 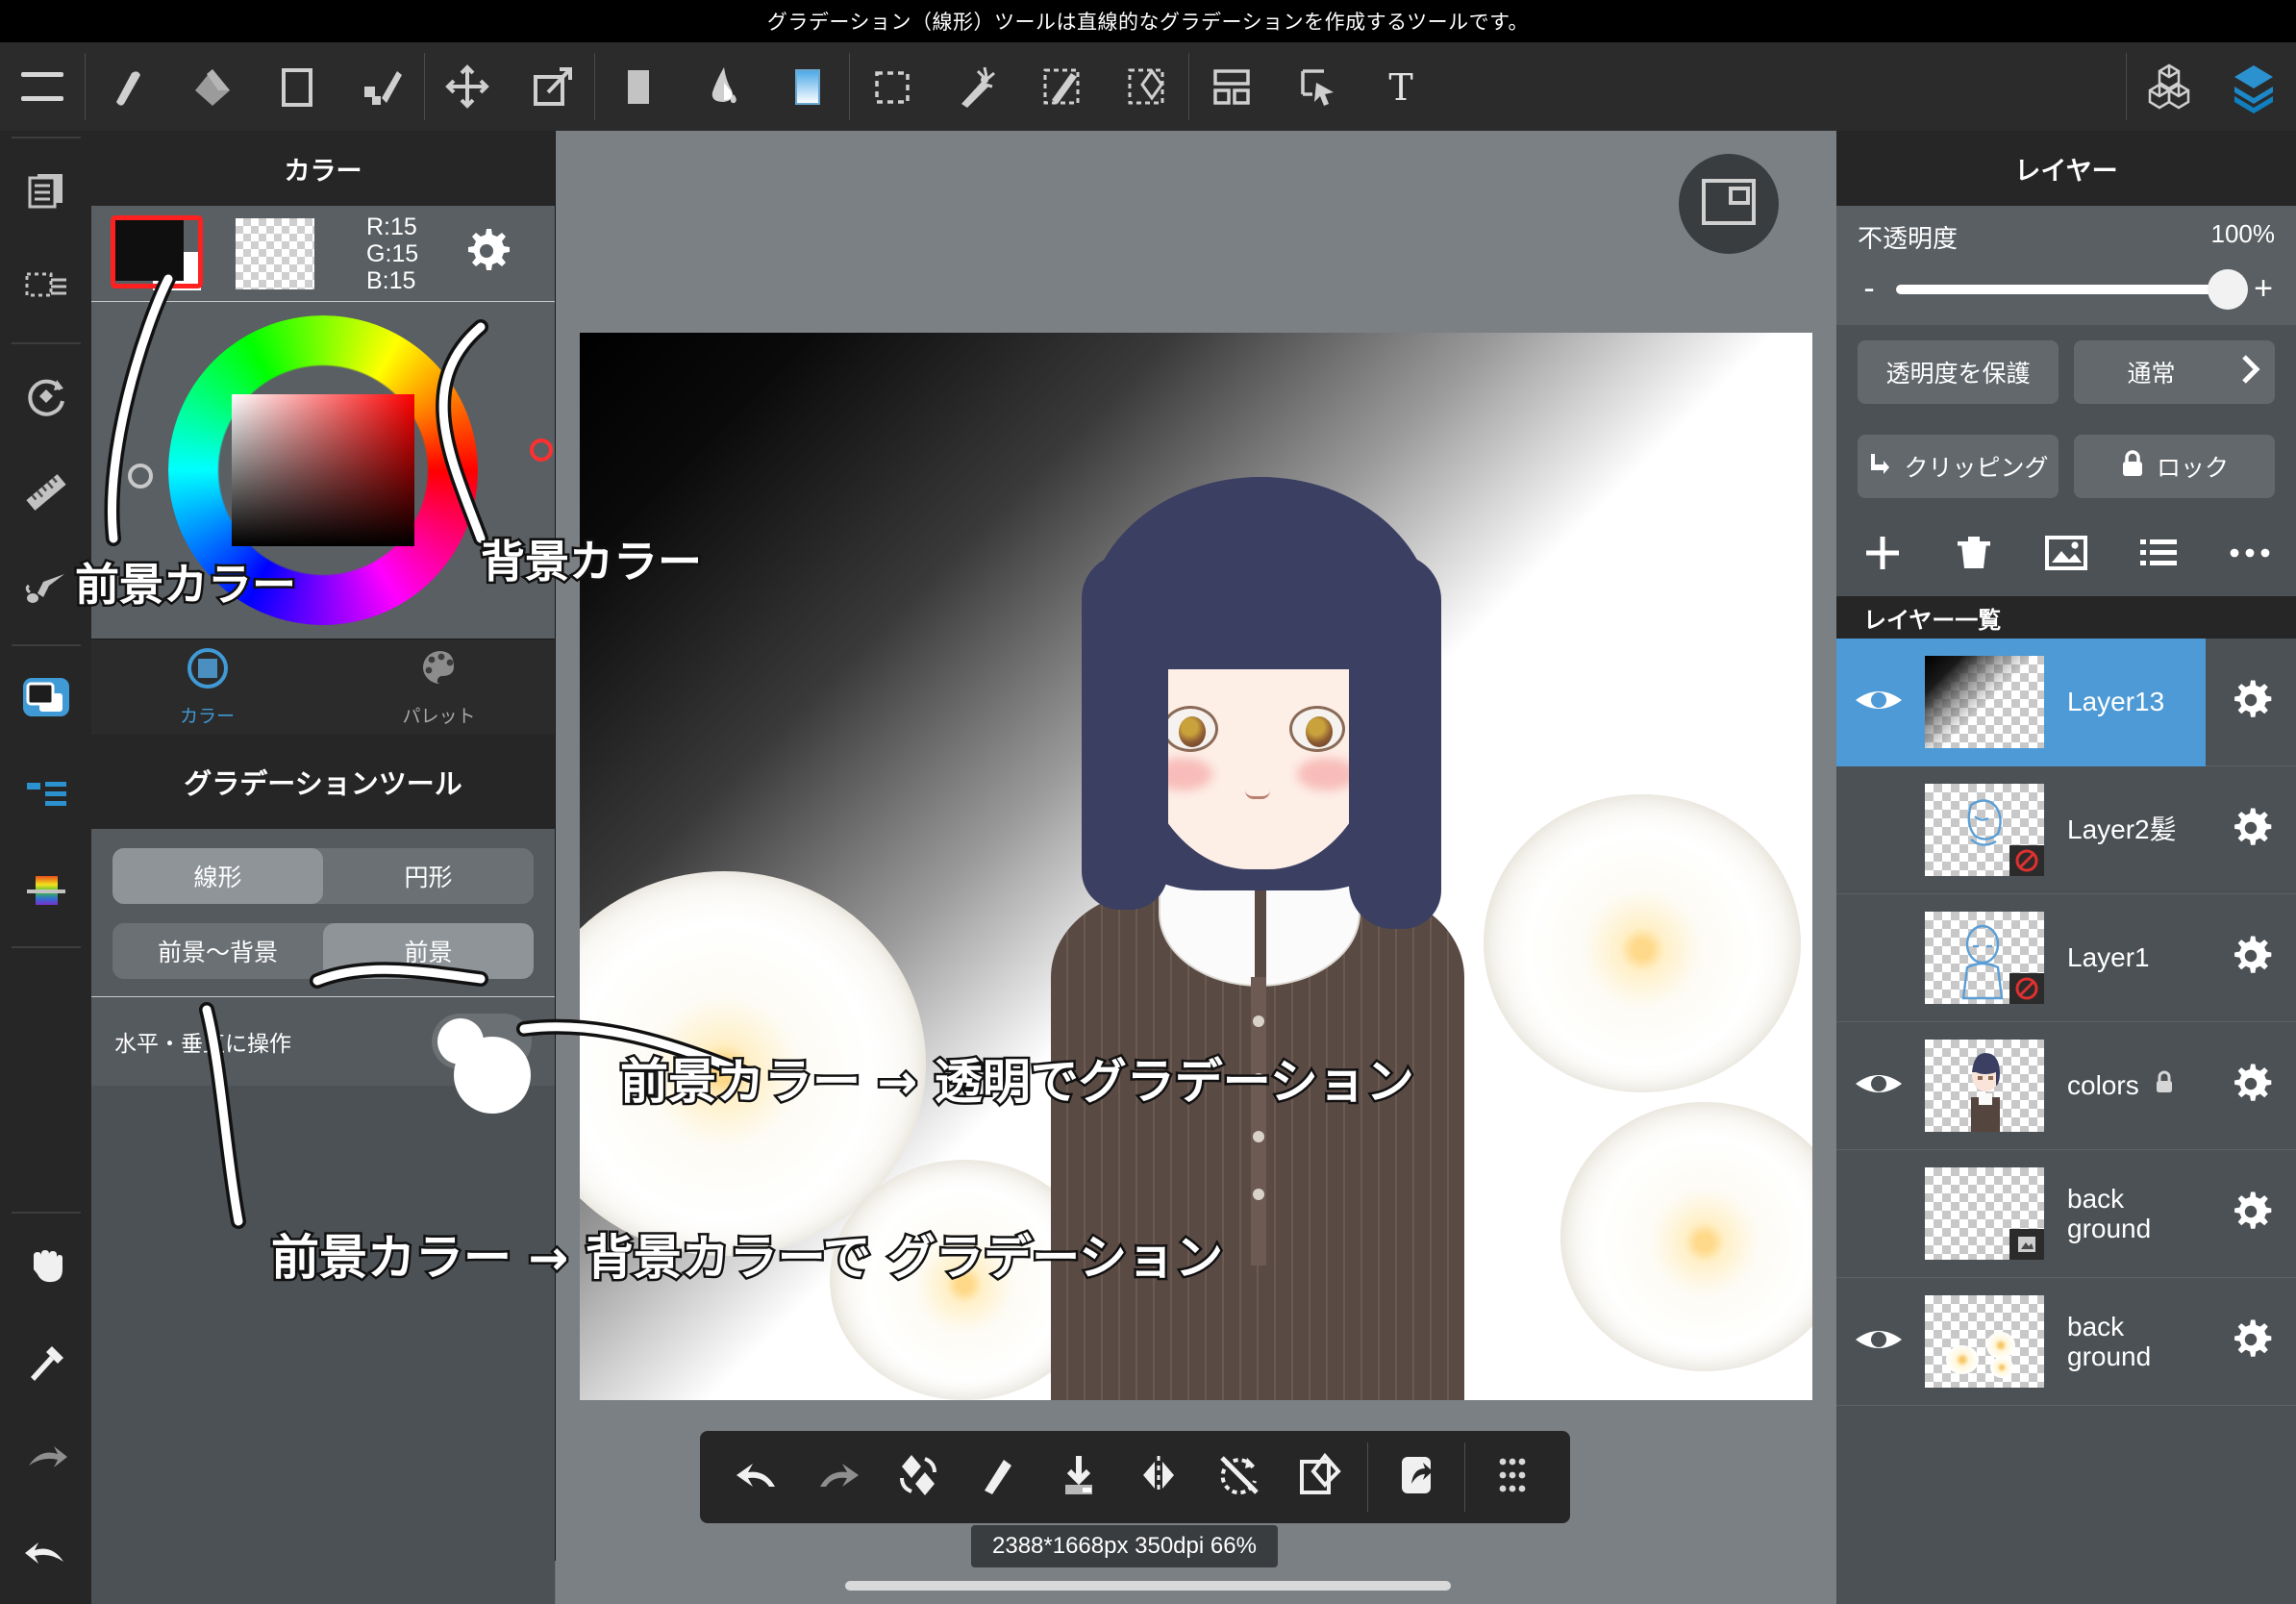 I want to click on select-pen-tool, so click(x=1061, y=86).